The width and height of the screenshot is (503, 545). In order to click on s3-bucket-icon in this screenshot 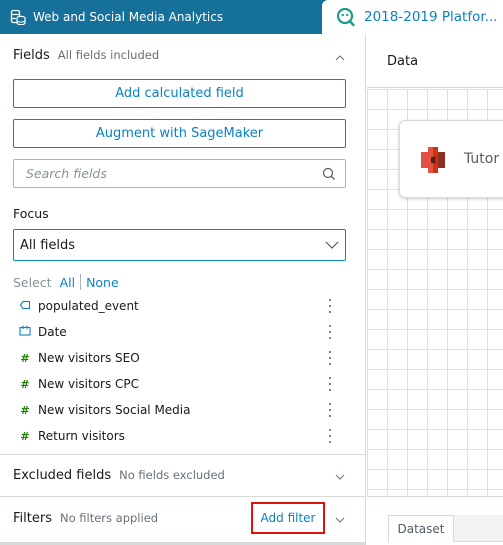, I will do `click(433, 160)`.